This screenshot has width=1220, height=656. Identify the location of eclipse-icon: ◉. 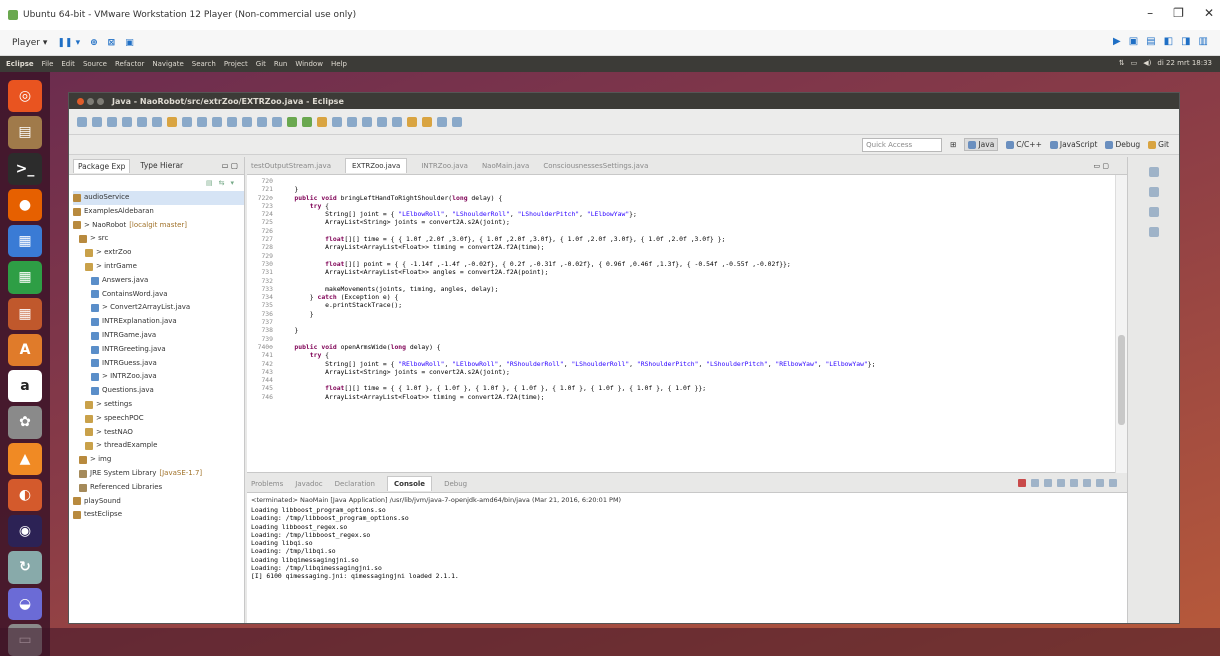
(25, 531).